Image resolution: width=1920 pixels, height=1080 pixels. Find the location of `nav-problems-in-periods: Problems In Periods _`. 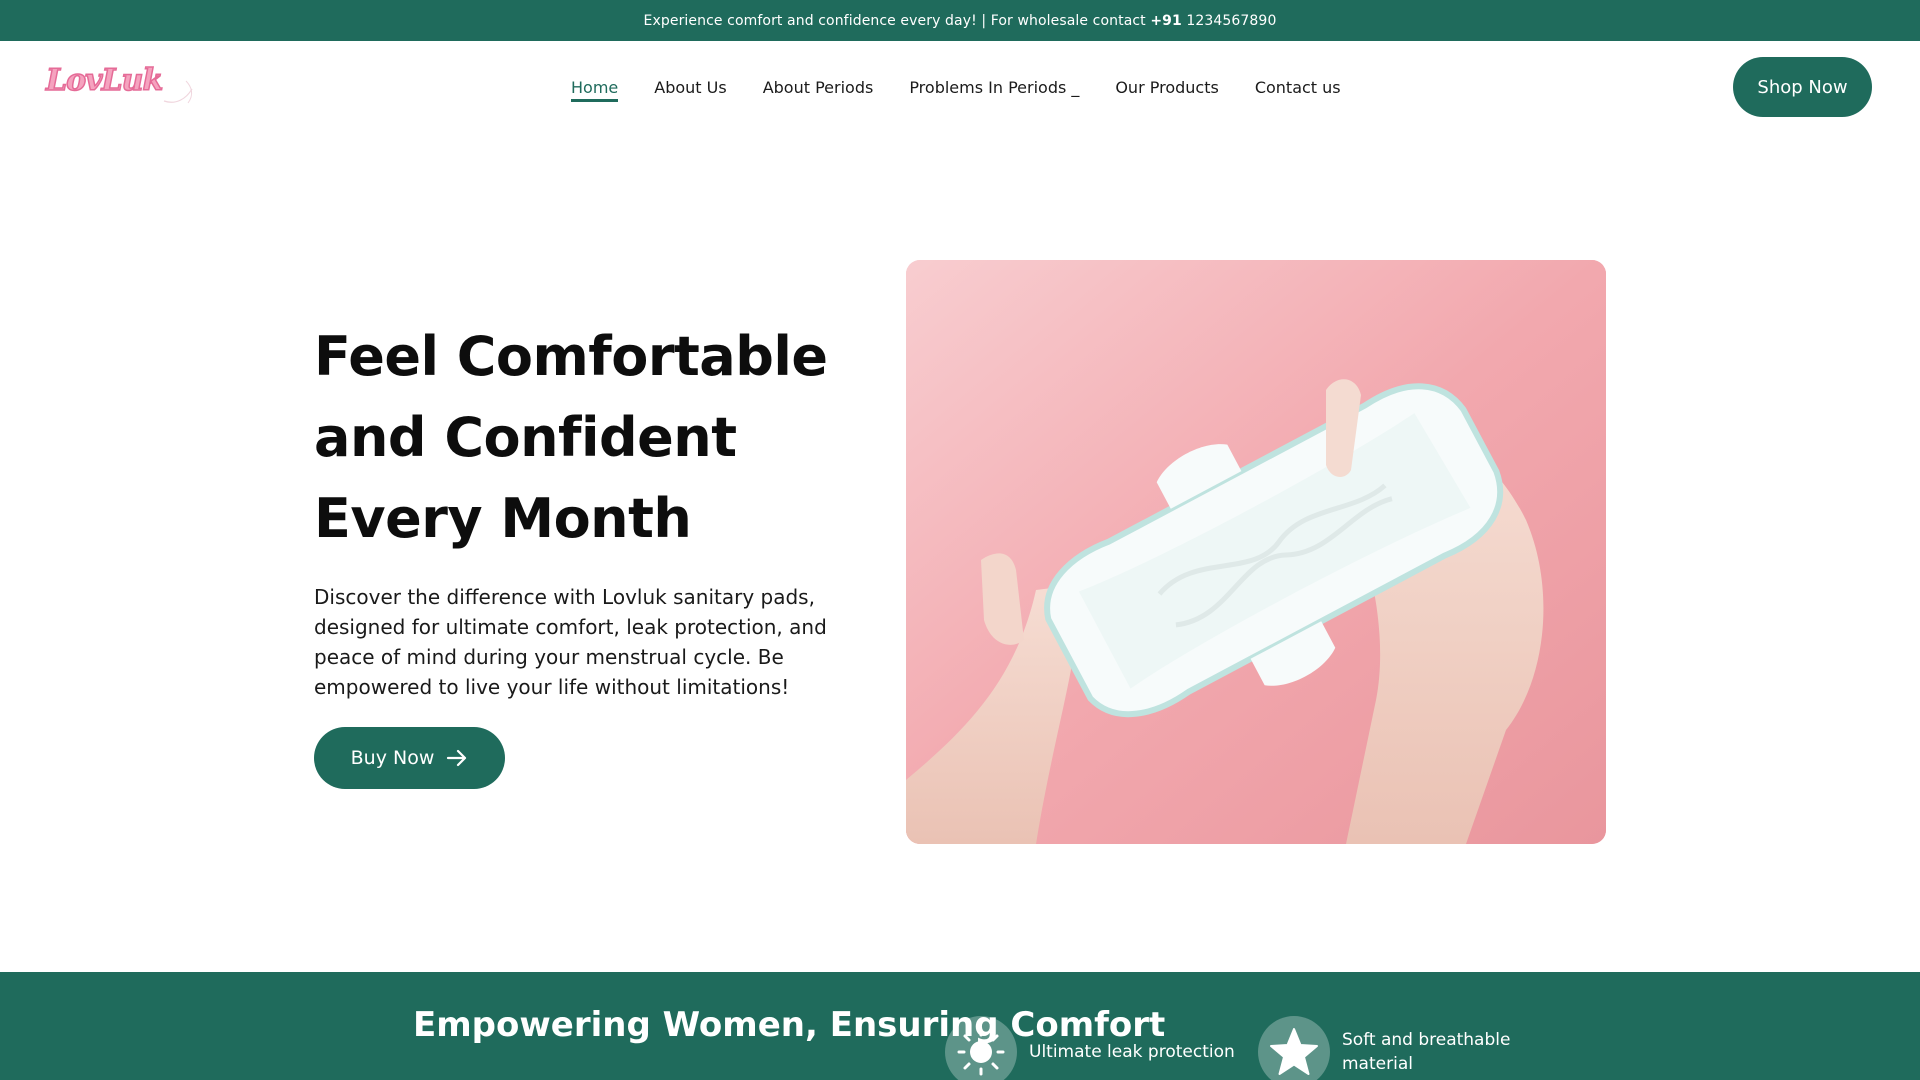

nav-problems-in-periods: Problems In Periods _ is located at coordinates (994, 87).